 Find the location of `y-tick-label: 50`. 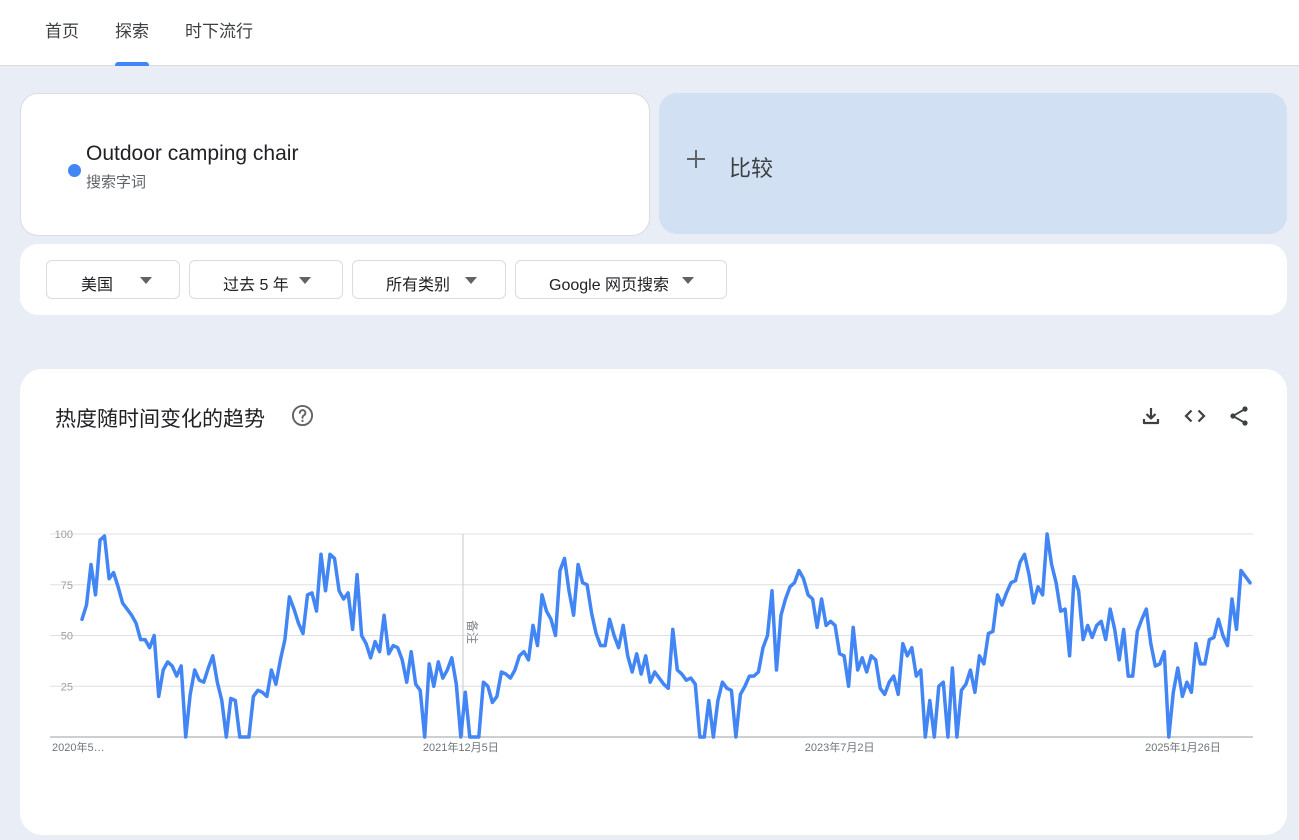

y-tick-label: 50 is located at coordinates (67, 637).